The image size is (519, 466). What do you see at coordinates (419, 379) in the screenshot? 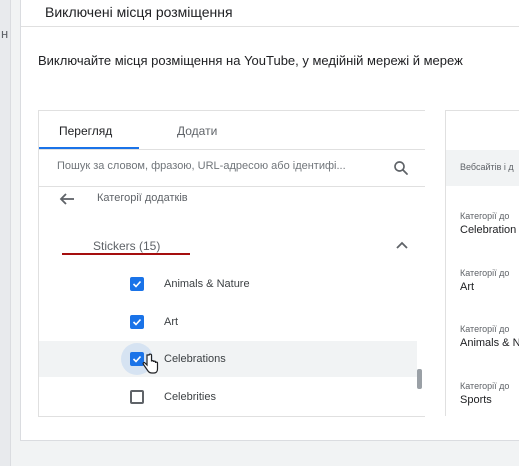
I see `scrollbar-thumb` at bounding box center [419, 379].